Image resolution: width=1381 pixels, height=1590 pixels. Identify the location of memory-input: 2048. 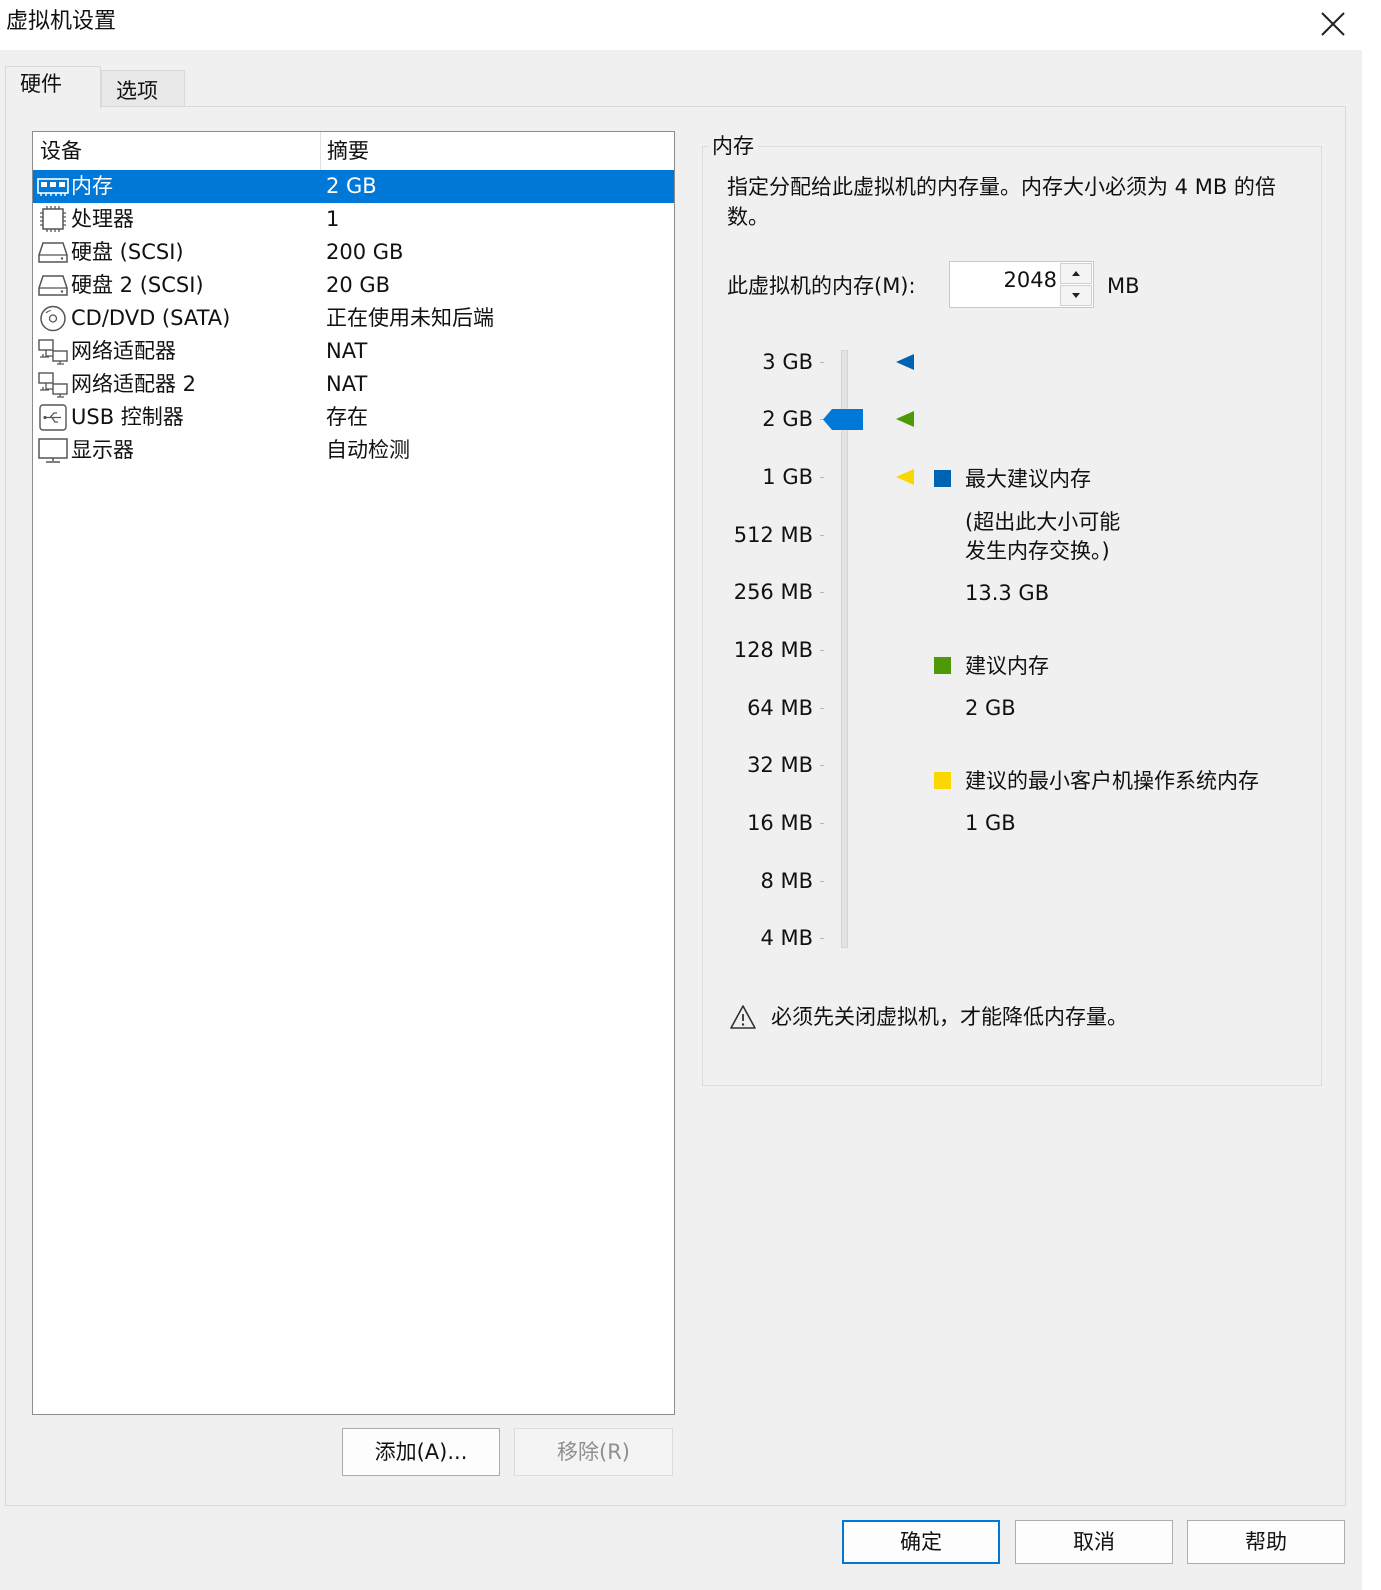
(1004, 284).